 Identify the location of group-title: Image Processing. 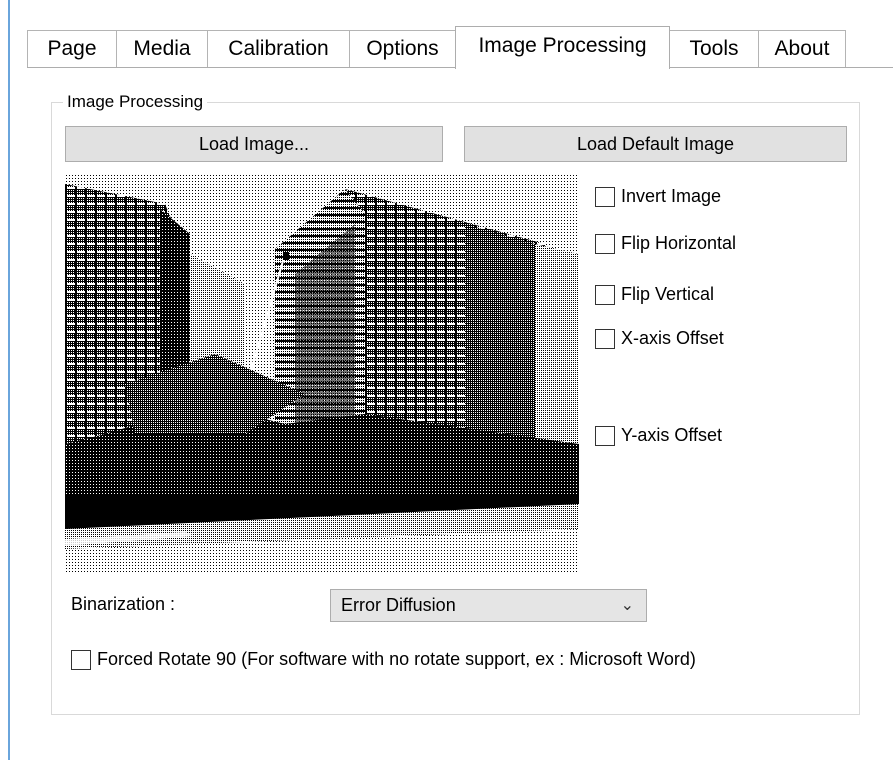
(135, 102).